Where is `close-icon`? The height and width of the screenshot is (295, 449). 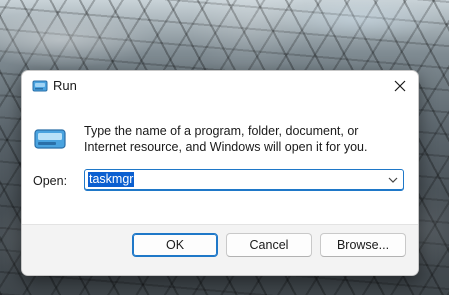
close-icon is located at coordinates (400, 86).